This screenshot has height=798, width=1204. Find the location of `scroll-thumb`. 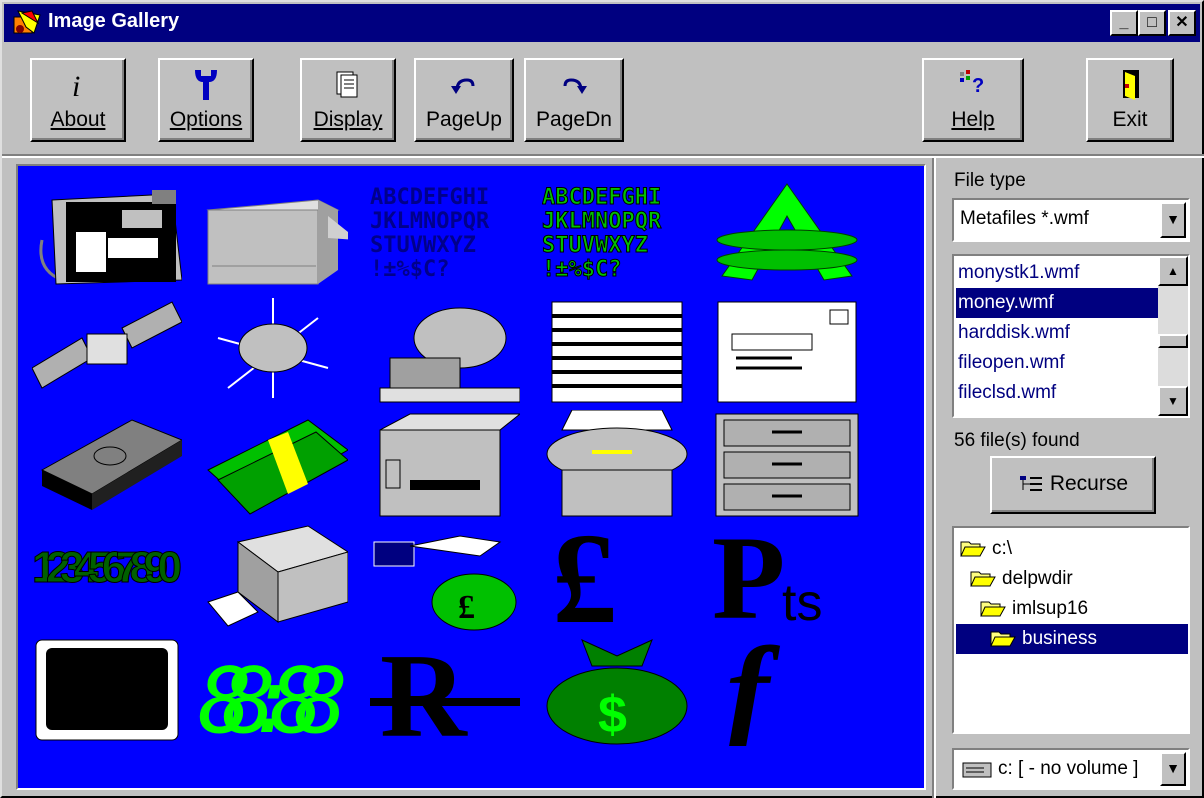

scroll-thumb is located at coordinates (1173, 341).